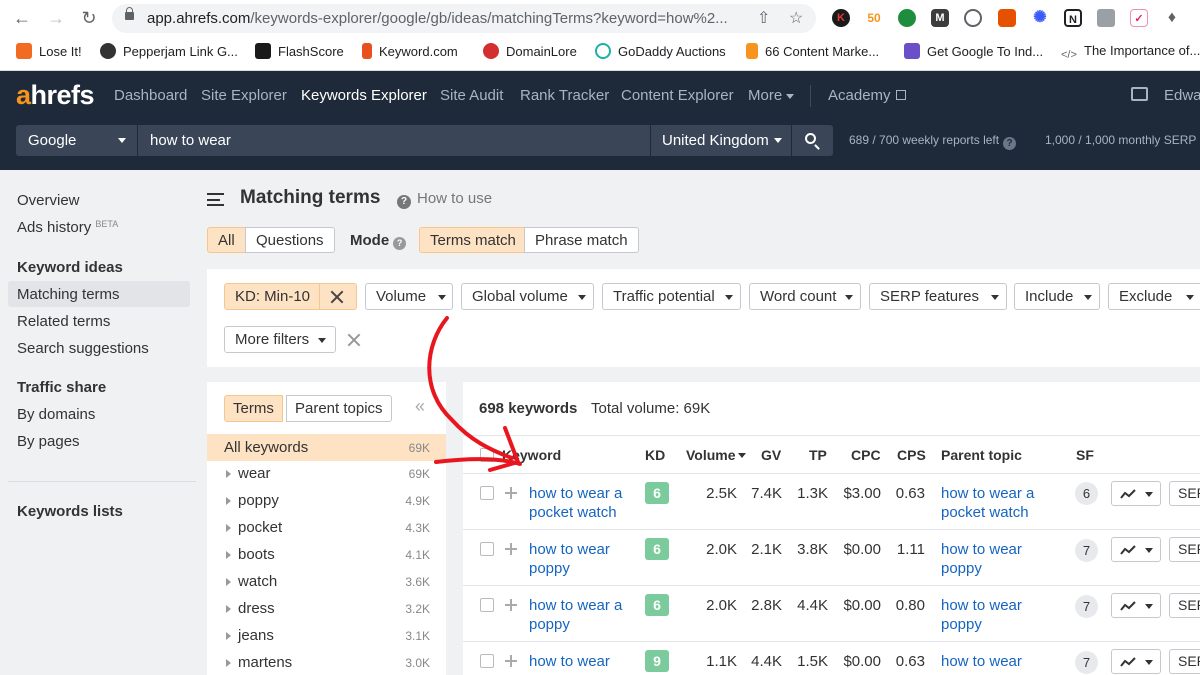  Describe the element at coordinates (337, 297) in the screenshot. I see `close-icon` at that location.